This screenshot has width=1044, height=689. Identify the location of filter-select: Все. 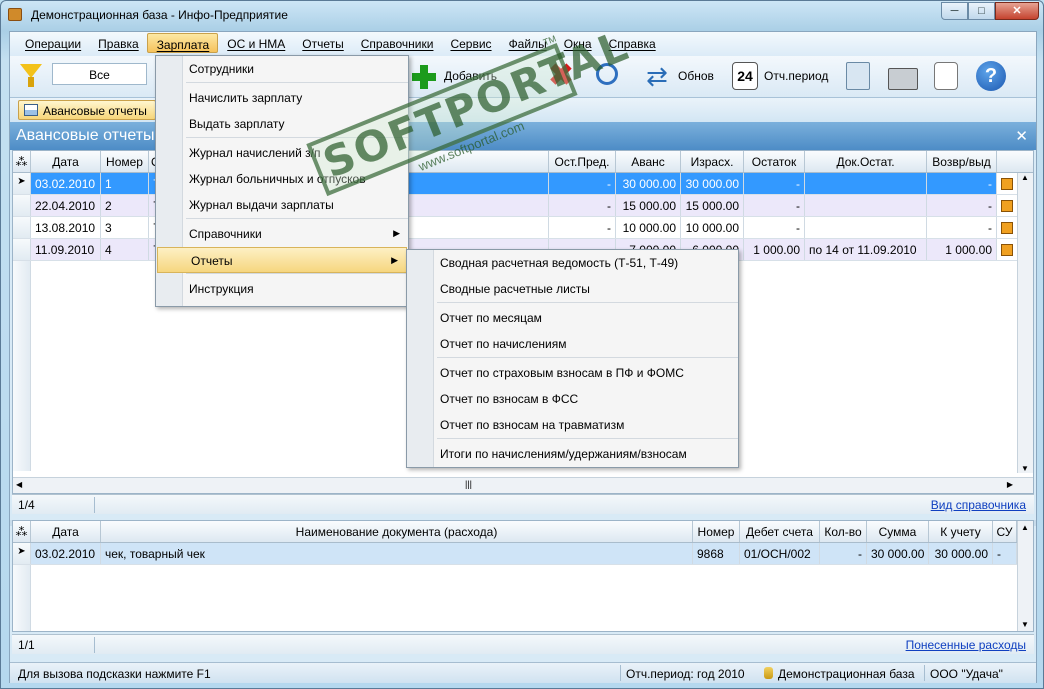
(99, 74).